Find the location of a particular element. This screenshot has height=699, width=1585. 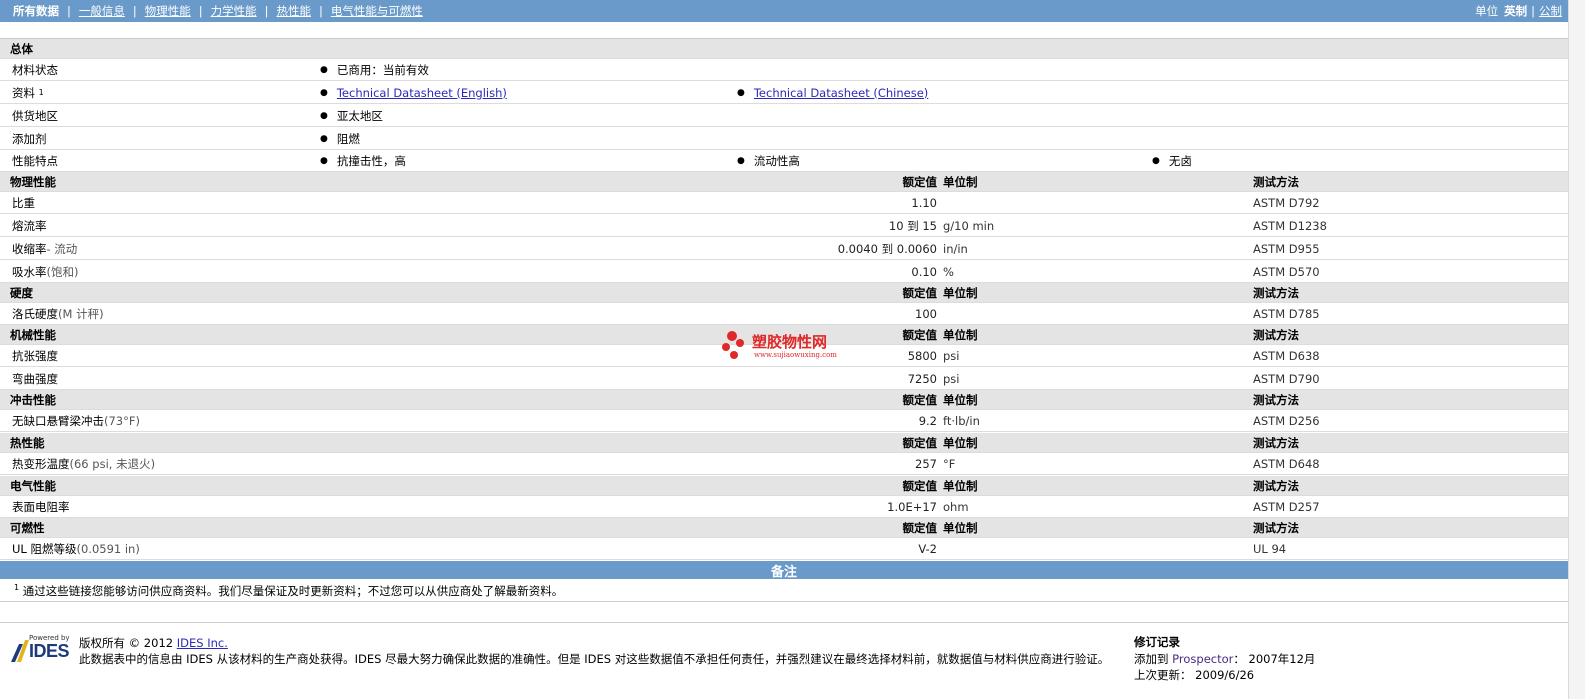

property-method: ASTM D570 is located at coordinates (1286, 271).